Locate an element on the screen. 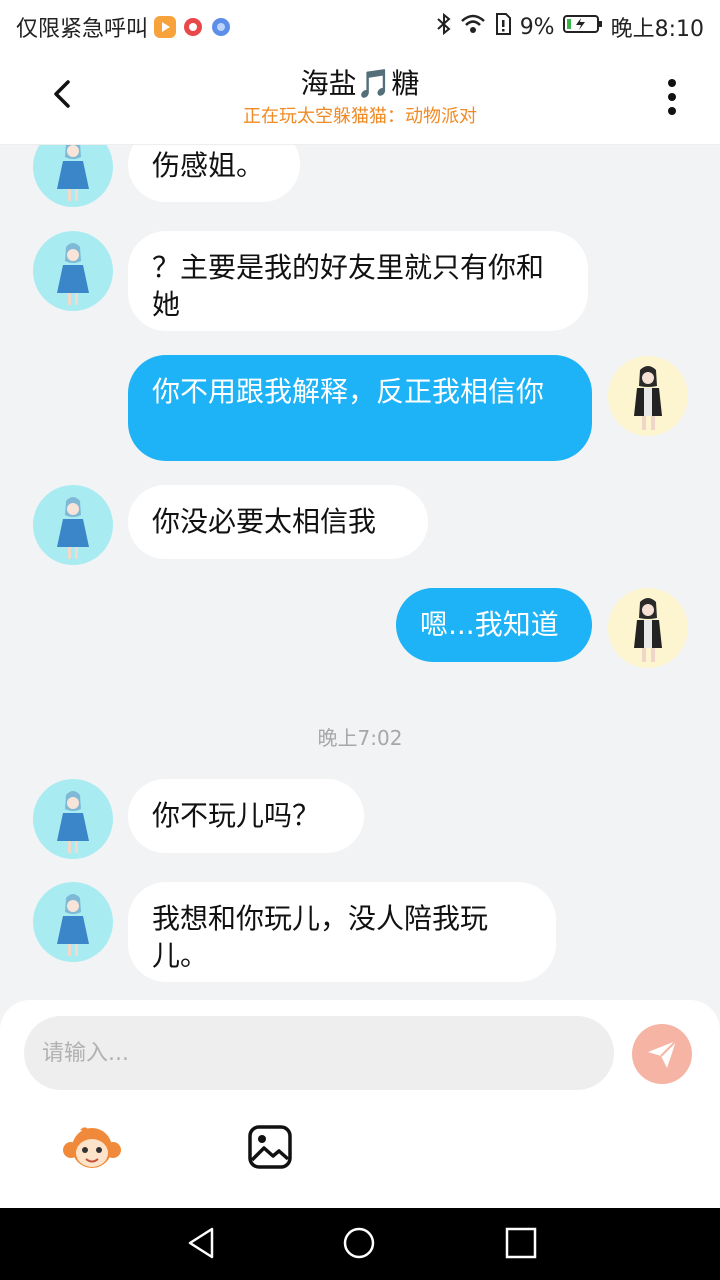 This screenshot has height=1280, width=720. message-text: 伤感姐。 is located at coordinates (208, 165).